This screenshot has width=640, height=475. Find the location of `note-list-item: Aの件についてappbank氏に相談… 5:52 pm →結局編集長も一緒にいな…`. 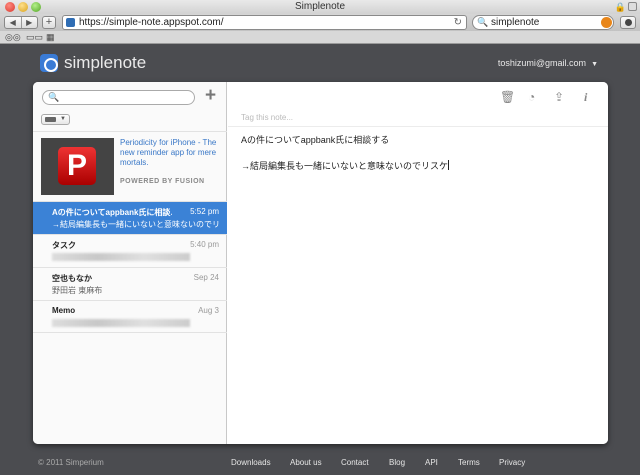

note-list-item: Aの件についてappbank氏に相談… 5:52 pm →結局編集長も一緒にいな… is located at coordinates (130, 217).